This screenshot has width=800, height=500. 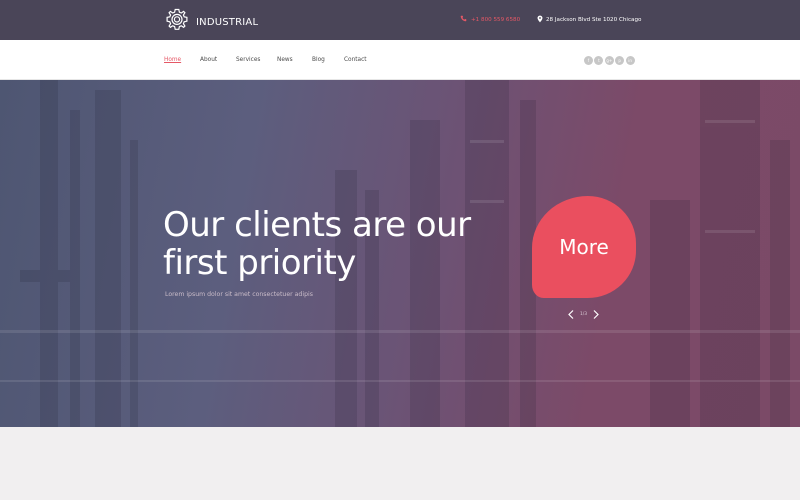 What do you see at coordinates (630, 60) in the screenshot?
I see `linkedin-icon: in` at bounding box center [630, 60].